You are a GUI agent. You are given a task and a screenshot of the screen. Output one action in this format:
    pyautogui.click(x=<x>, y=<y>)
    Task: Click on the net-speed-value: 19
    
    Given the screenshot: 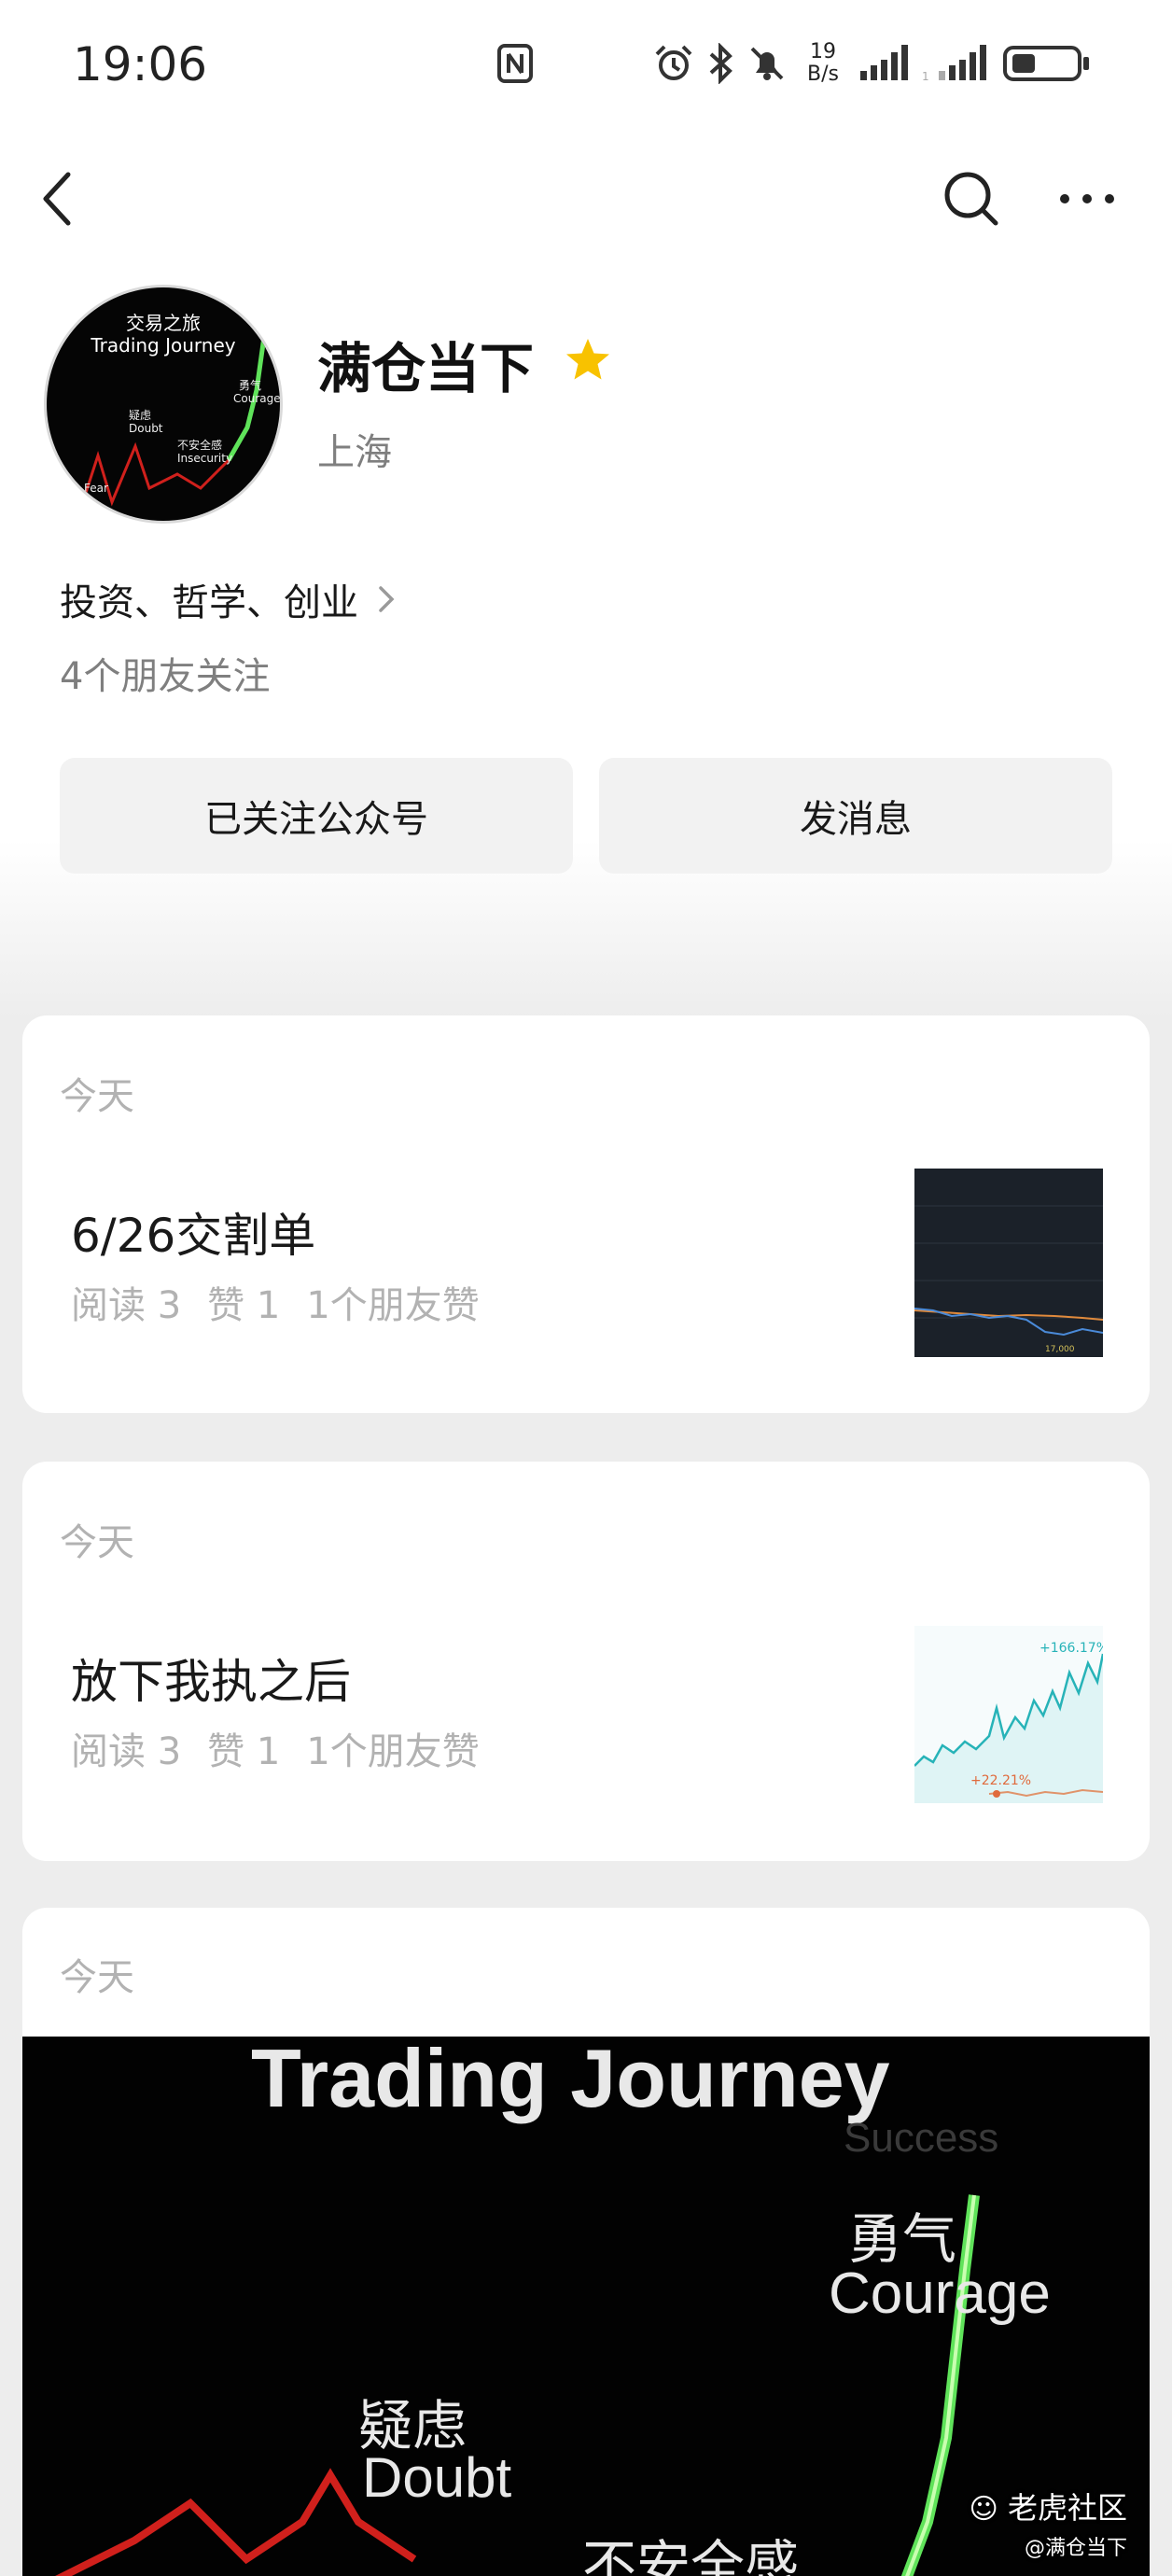 What is the action you would take?
    pyautogui.click(x=823, y=51)
    